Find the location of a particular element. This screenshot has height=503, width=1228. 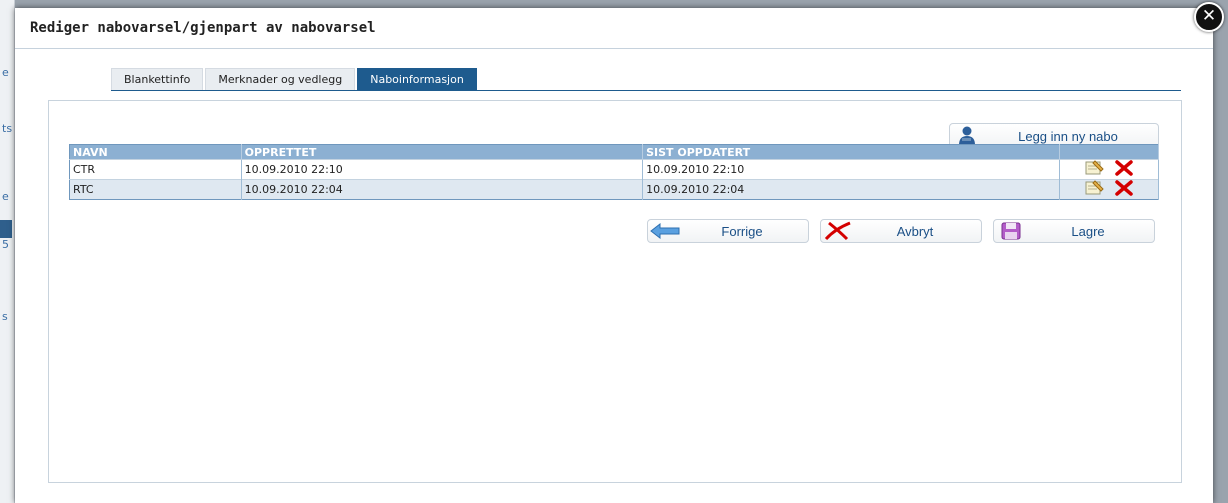

cancel-button: Avbryt is located at coordinates (901, 231).